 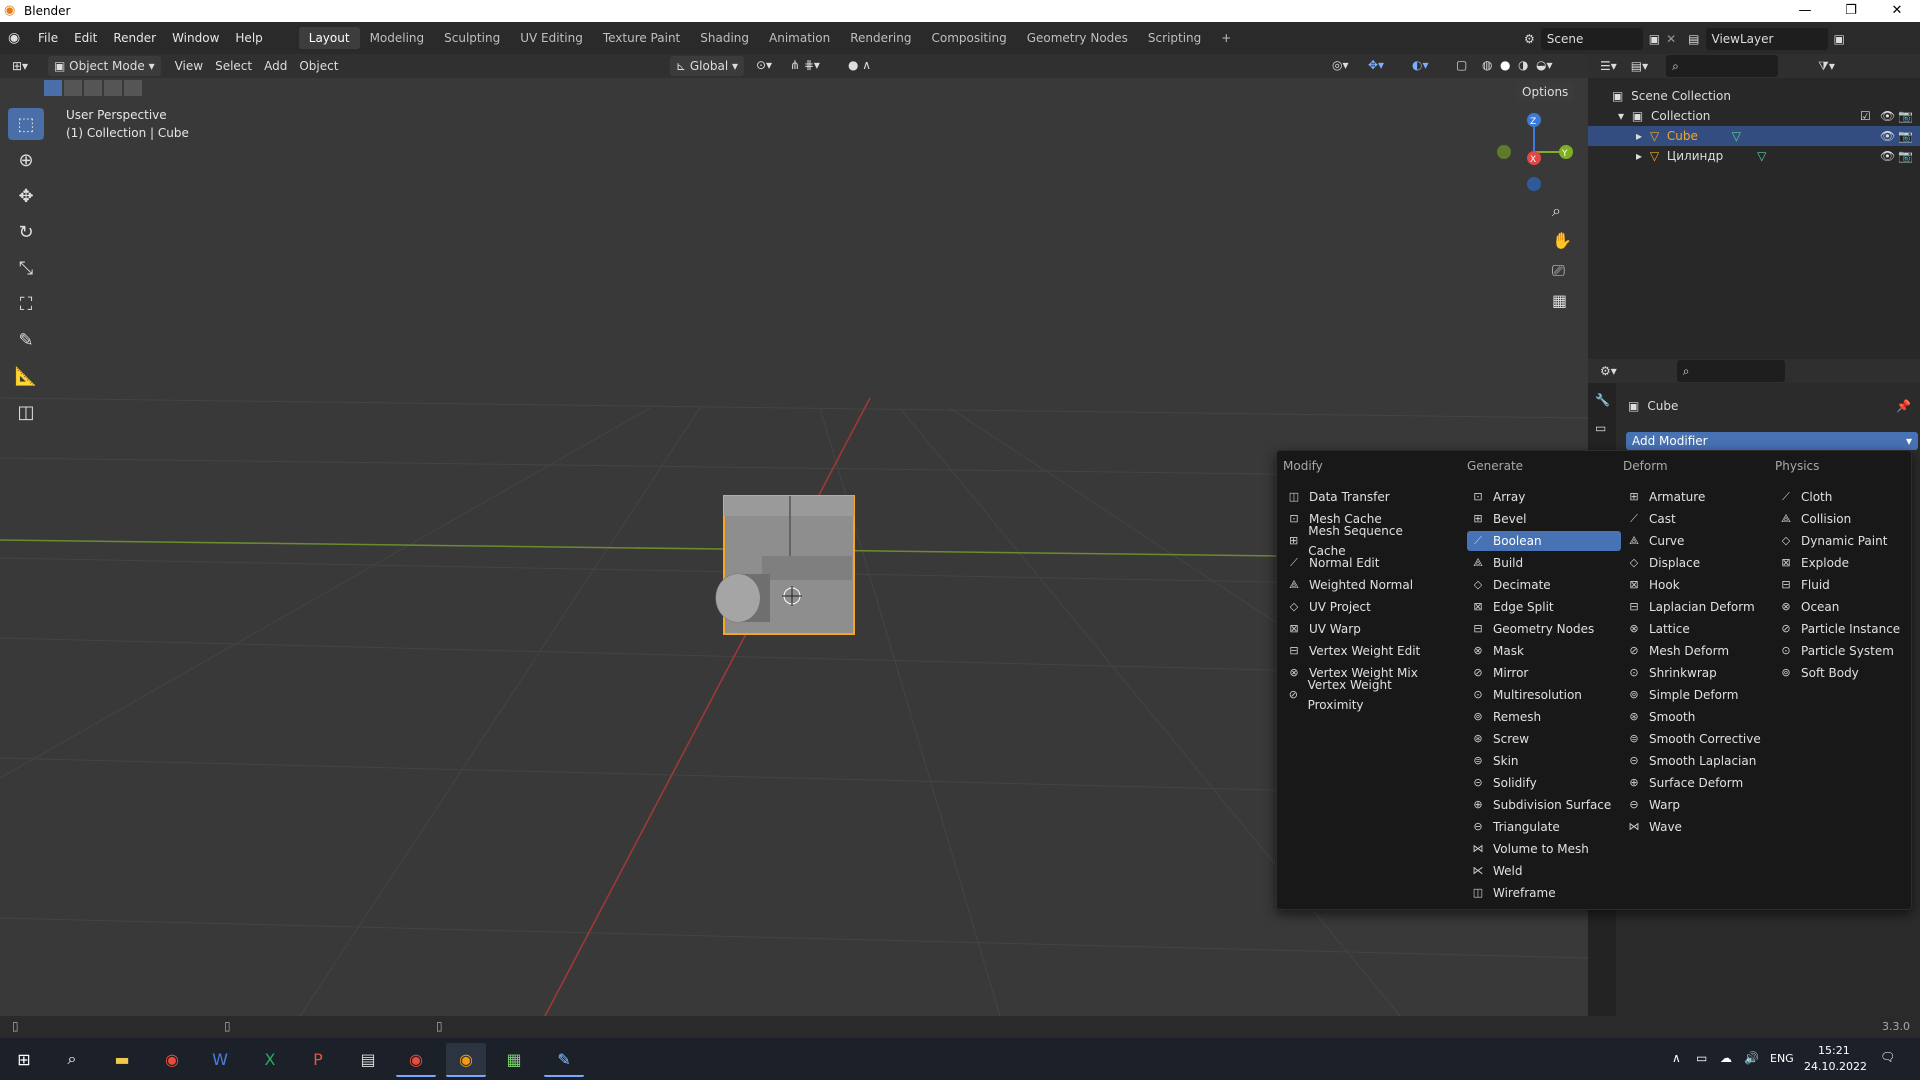 What do you see at coordinates (1605, 428) in the screenshot?
I see `render-tab-icon: ▭` at bounding box center [1605, 428].